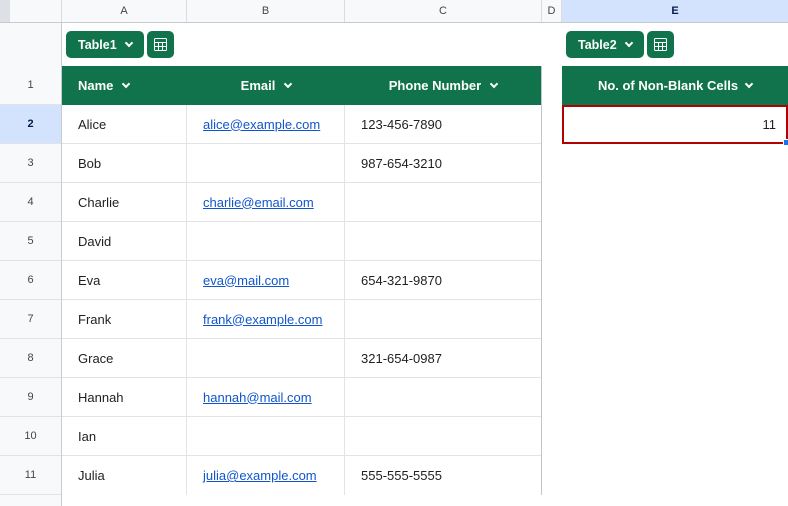 This screenshot has height=506, width=788. I want to click on table-row: Eva eva@mail.com 654-321-9870, so click(301, 280).